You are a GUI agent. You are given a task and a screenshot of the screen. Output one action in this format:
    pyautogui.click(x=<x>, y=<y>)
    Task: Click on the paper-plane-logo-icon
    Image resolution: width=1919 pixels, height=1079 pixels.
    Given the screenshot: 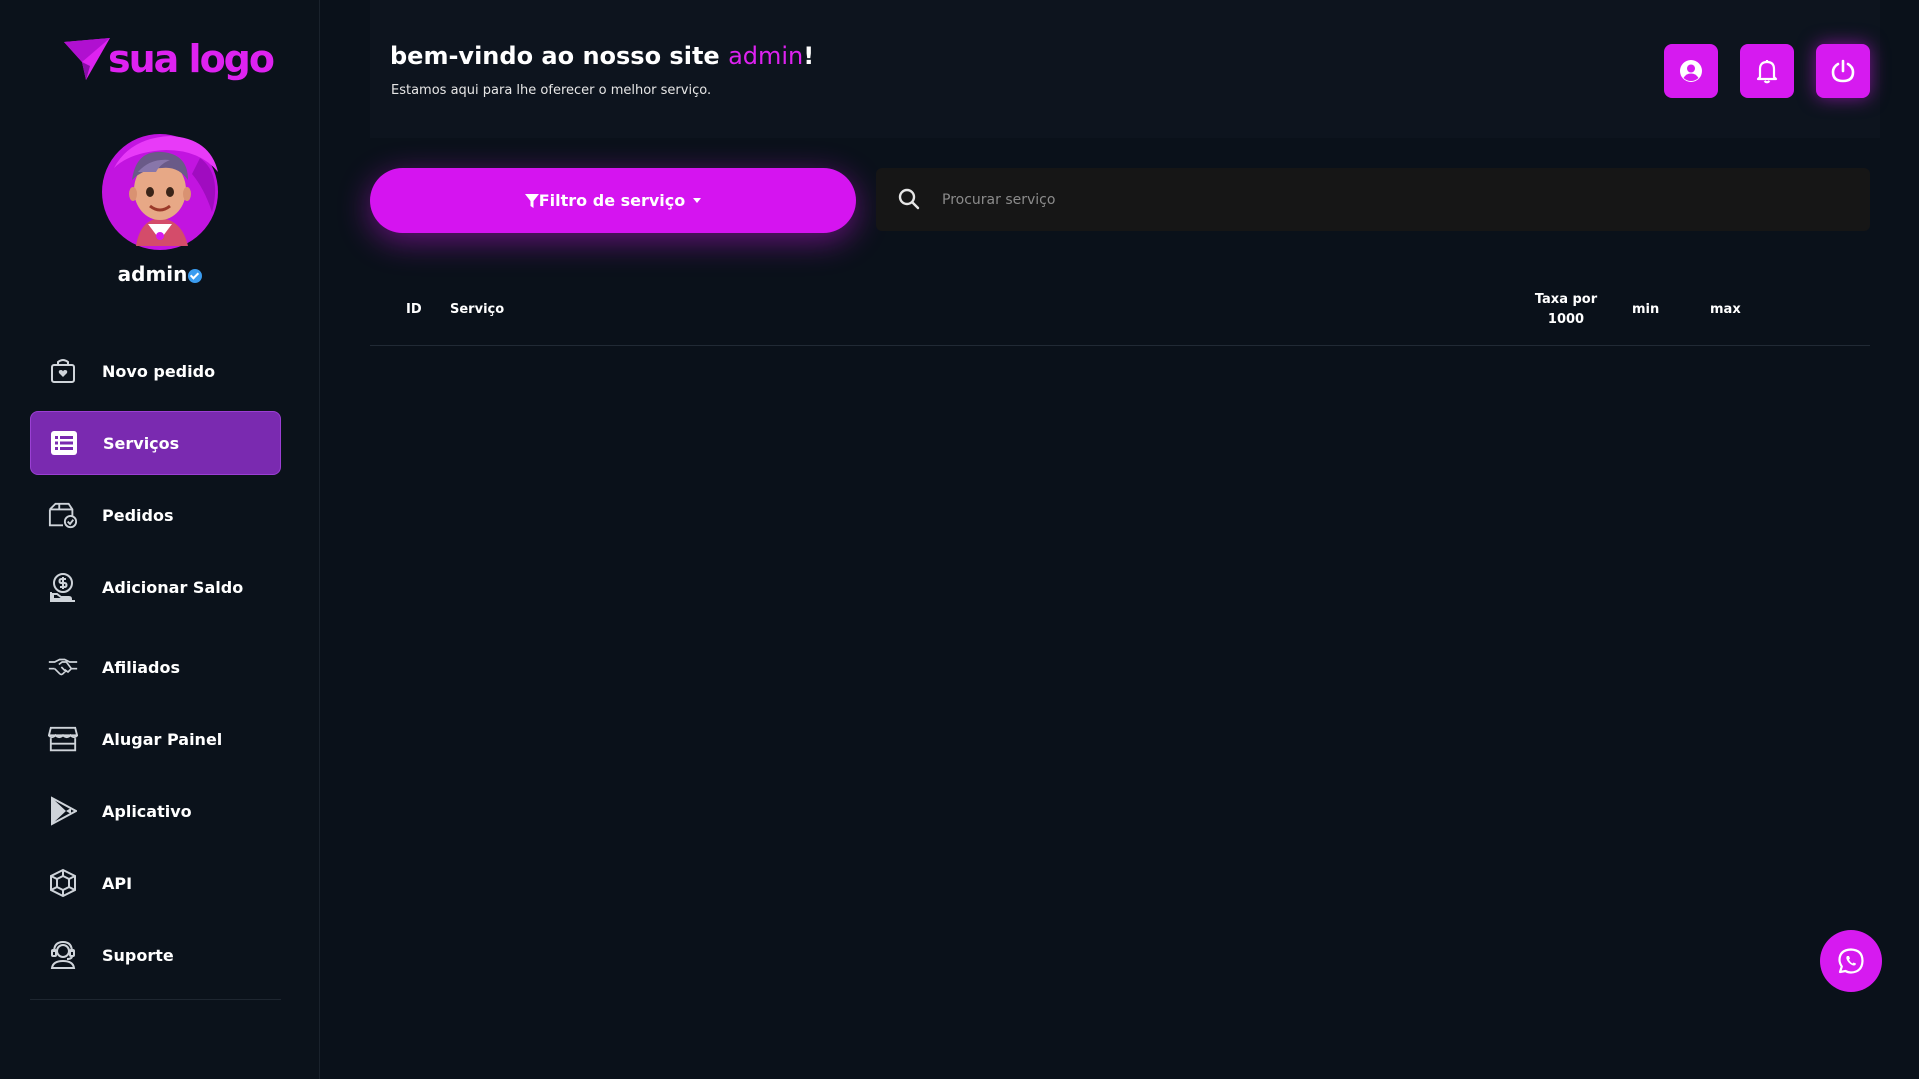 What is the action you would take?
    pyautogui.click(x=87, y=59)
    